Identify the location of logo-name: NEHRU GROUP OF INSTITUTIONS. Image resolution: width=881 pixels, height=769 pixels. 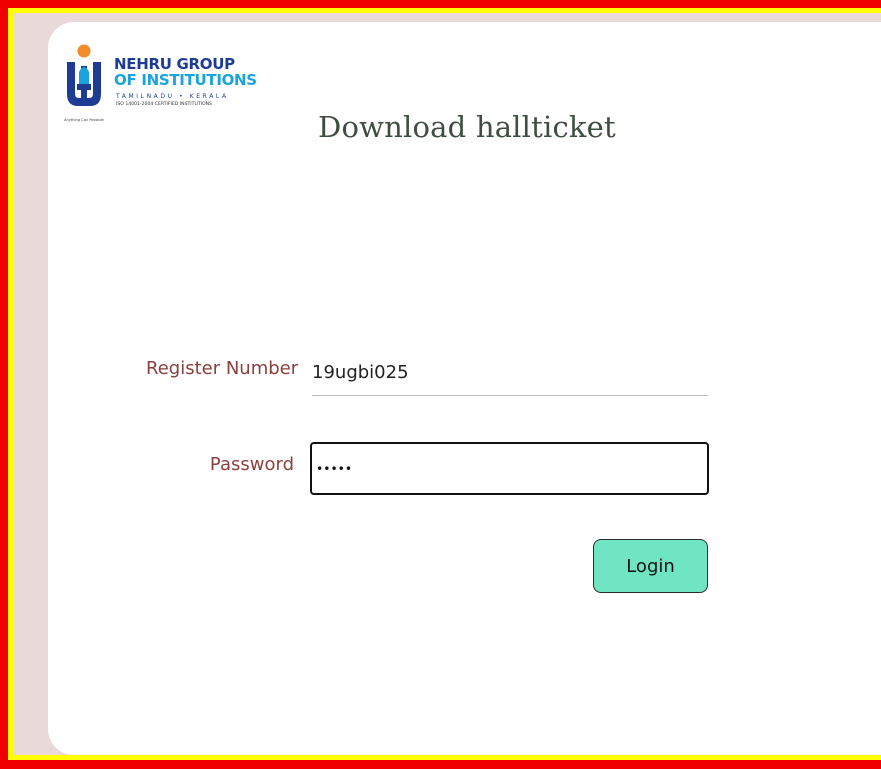
(185, 72).